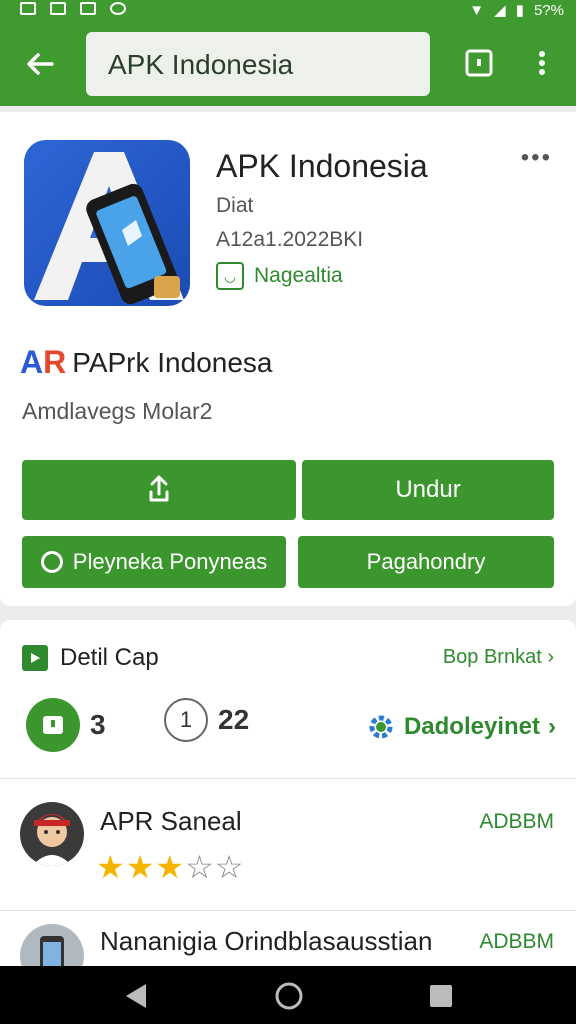 The image size is (576, 1024). I want to click on brand-logo: AR, so click(43, 362).